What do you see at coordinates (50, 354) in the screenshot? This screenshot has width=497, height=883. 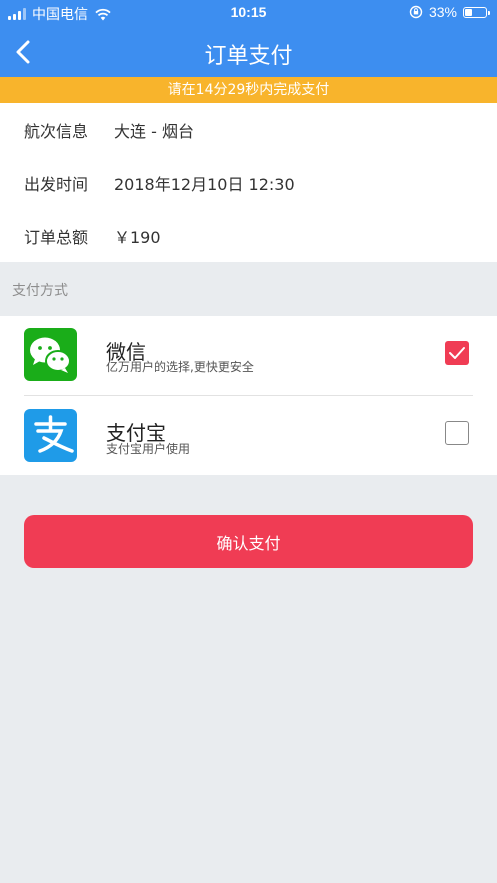 I see `wechat-icon` at bounding box center [50, 354].